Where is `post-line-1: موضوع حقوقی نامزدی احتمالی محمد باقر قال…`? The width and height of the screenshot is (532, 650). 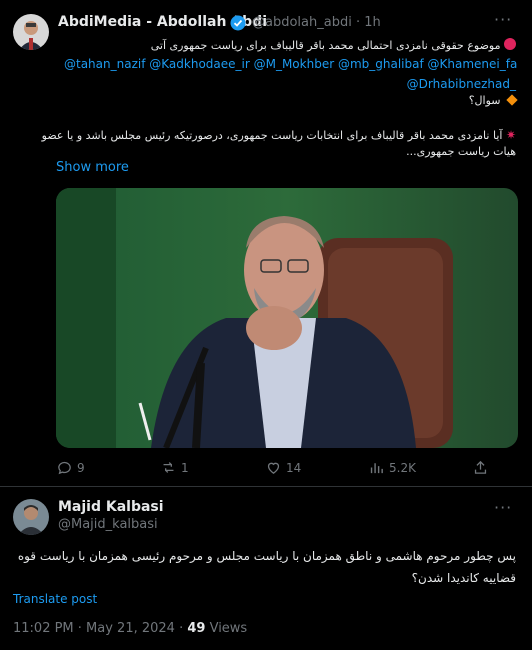 post-line-1: موضوع حقوقی نامزدی احتمالی محمد باقر قال… is located at coordinates (286, 46).